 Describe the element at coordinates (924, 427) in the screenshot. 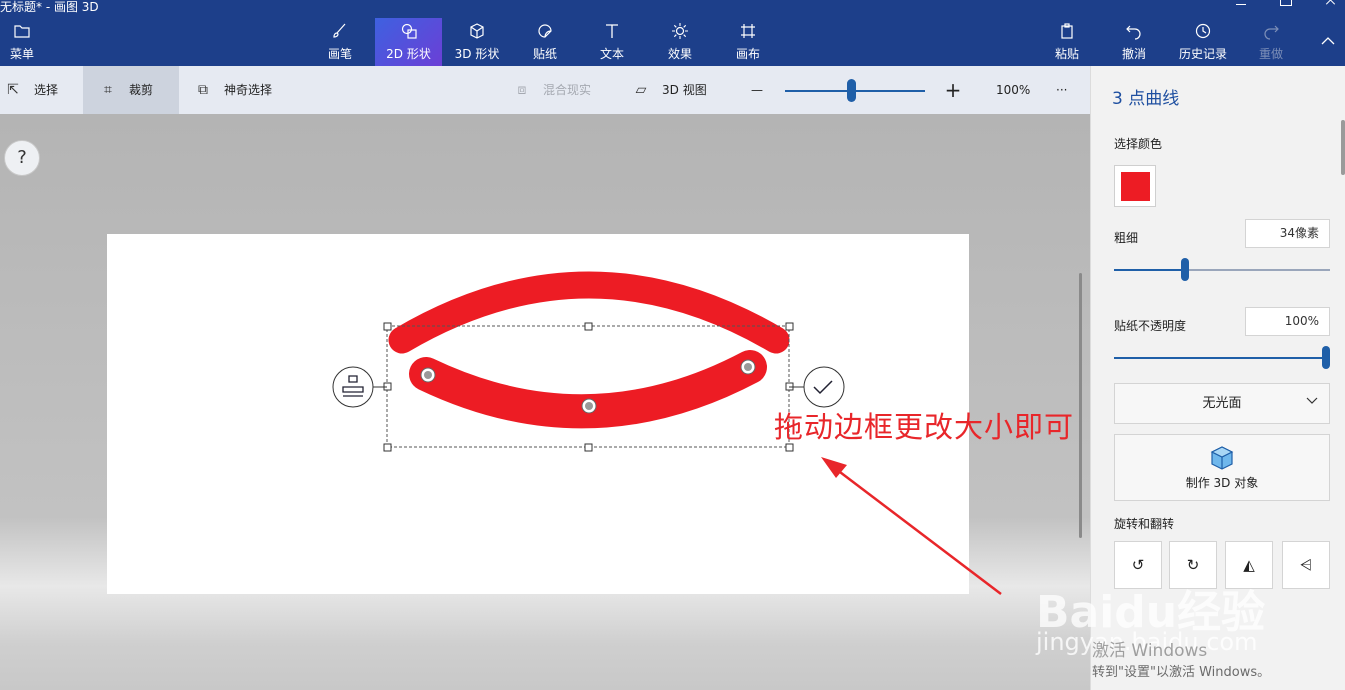

I see `annotation-text: 拖动边框更改大小即可` at that location.